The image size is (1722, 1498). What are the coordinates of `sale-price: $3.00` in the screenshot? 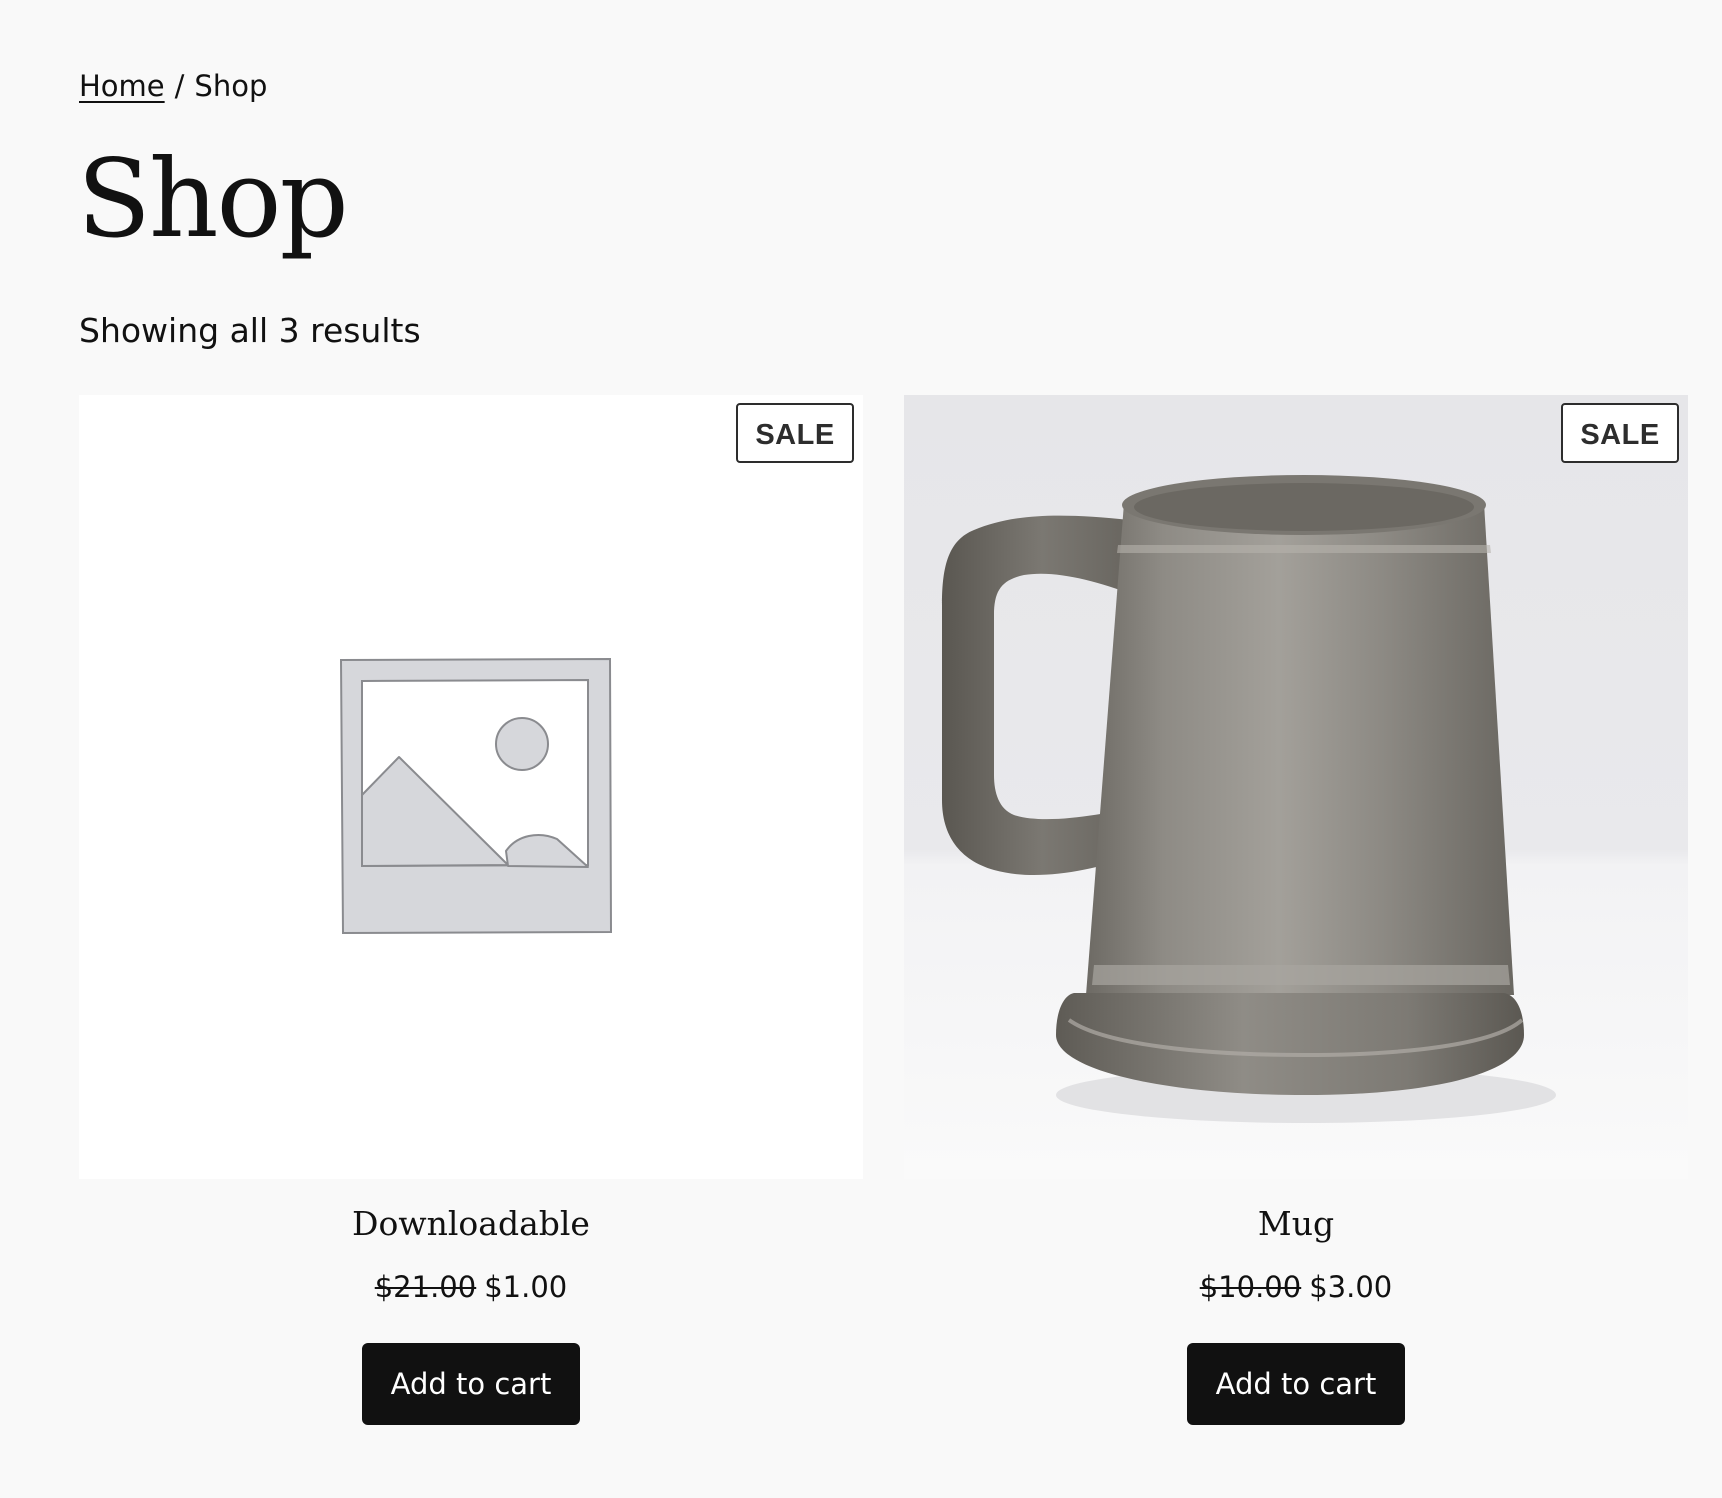 It's located at (1351, 1287).